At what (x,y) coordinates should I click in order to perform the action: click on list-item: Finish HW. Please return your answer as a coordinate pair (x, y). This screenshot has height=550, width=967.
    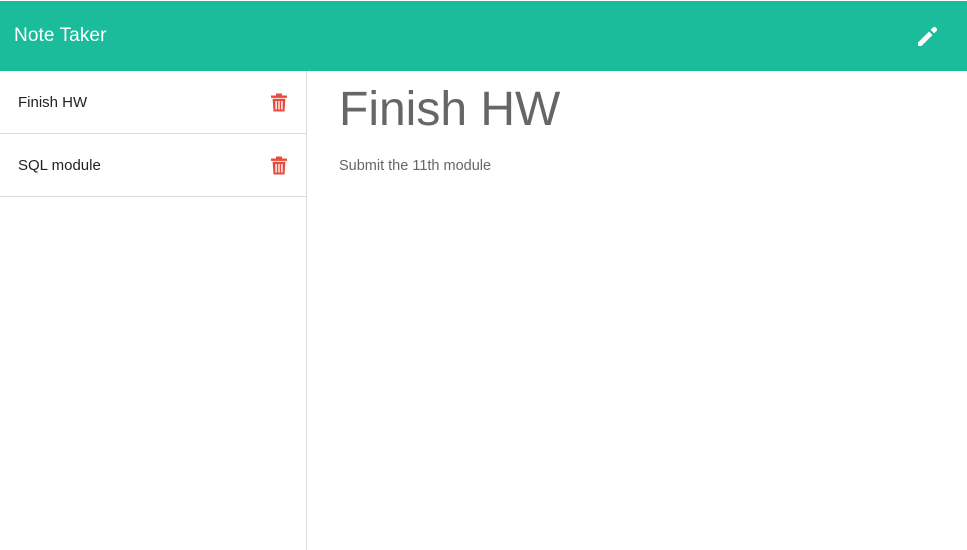
    Looking at the image, I should click on (153, 102).